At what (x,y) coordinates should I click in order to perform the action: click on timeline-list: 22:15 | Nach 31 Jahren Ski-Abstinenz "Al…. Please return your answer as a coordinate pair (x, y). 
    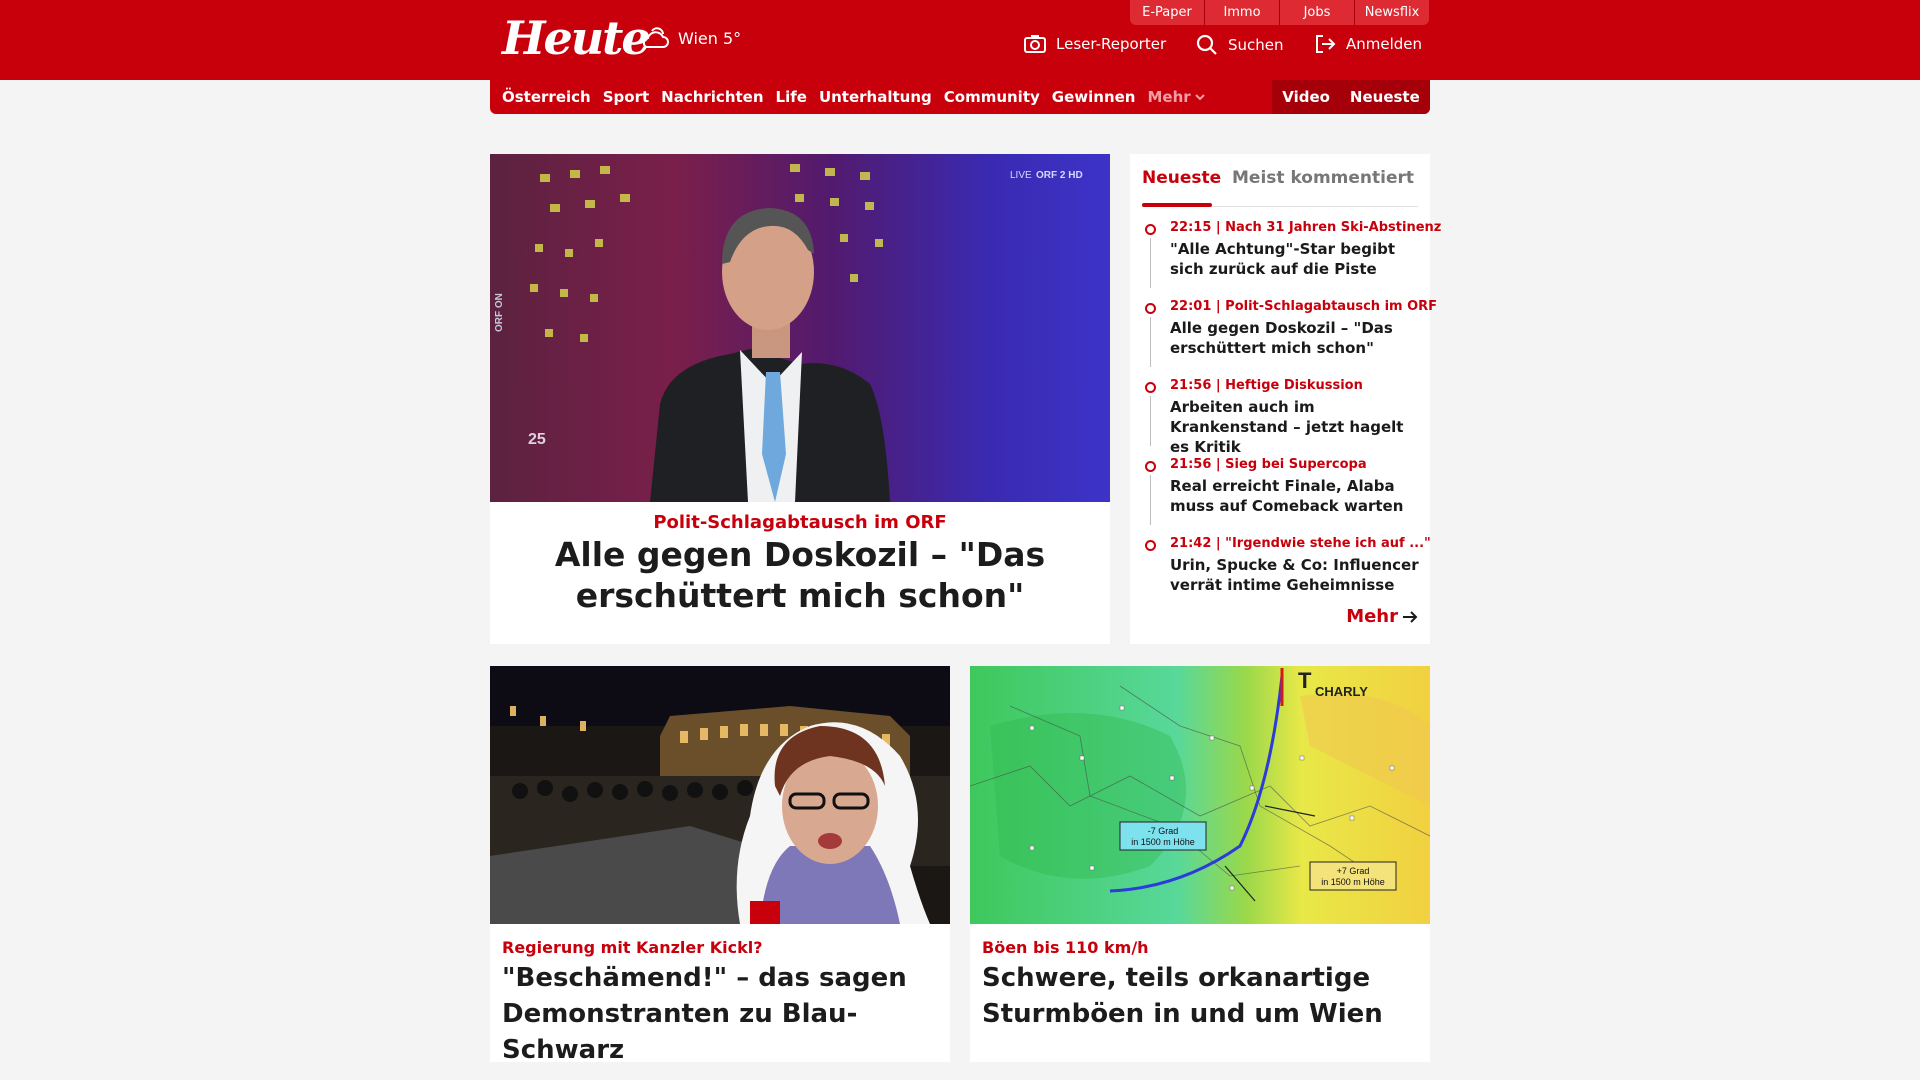
    Looking at the image, I should click on (1293, 417).